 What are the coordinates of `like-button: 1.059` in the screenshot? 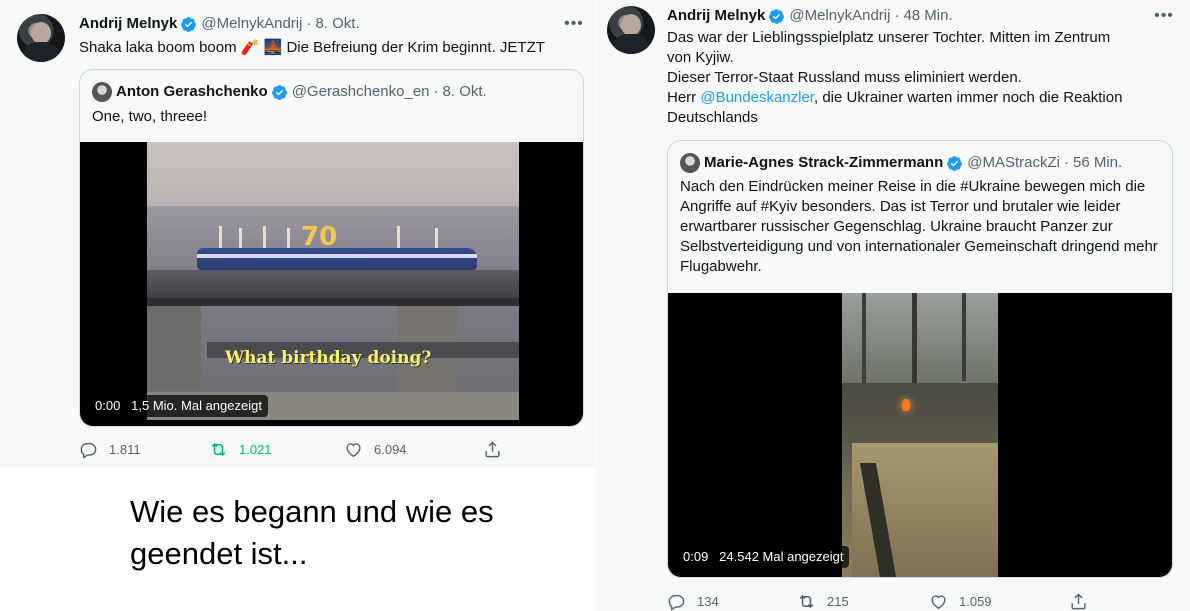 It's located at (960, 600).